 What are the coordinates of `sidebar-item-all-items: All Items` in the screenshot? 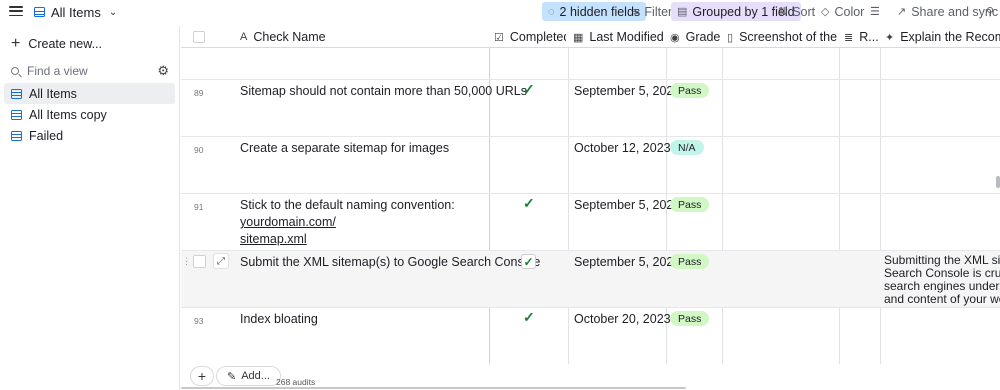 It's located at (89, 93).